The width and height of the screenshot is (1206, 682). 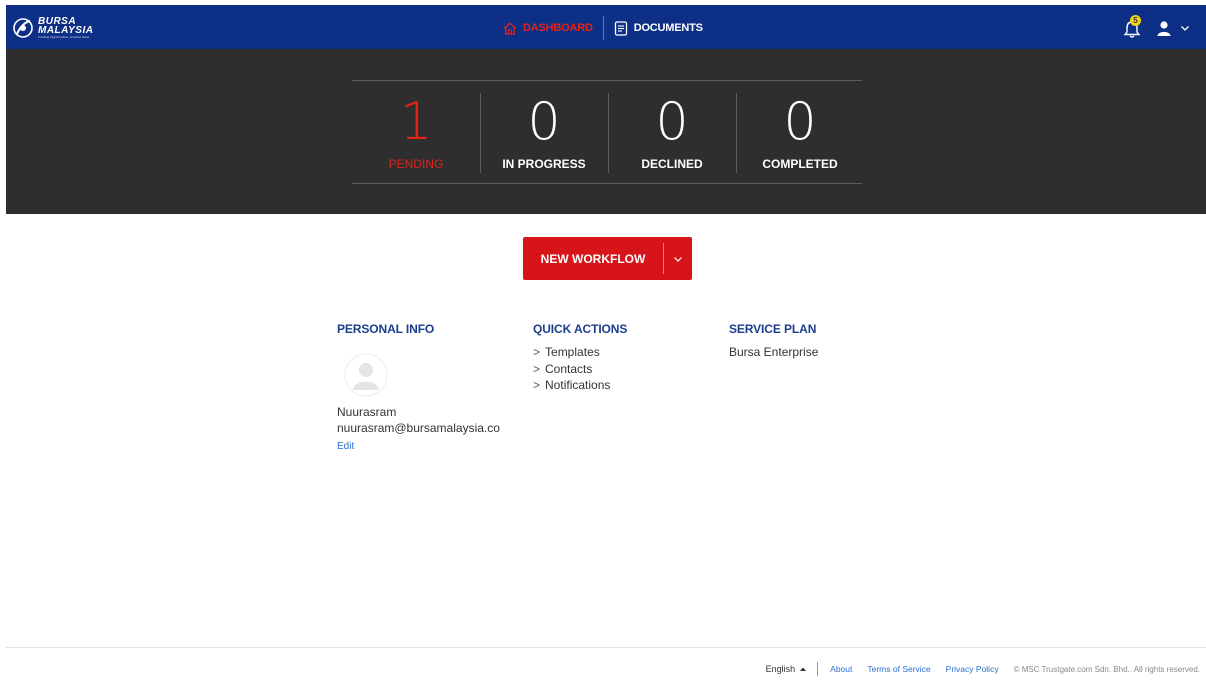 What do you see at coordinates (569, 368) in the screenshot?
I see `quick-action-label: Contacts` at bounding box center [569, 368].